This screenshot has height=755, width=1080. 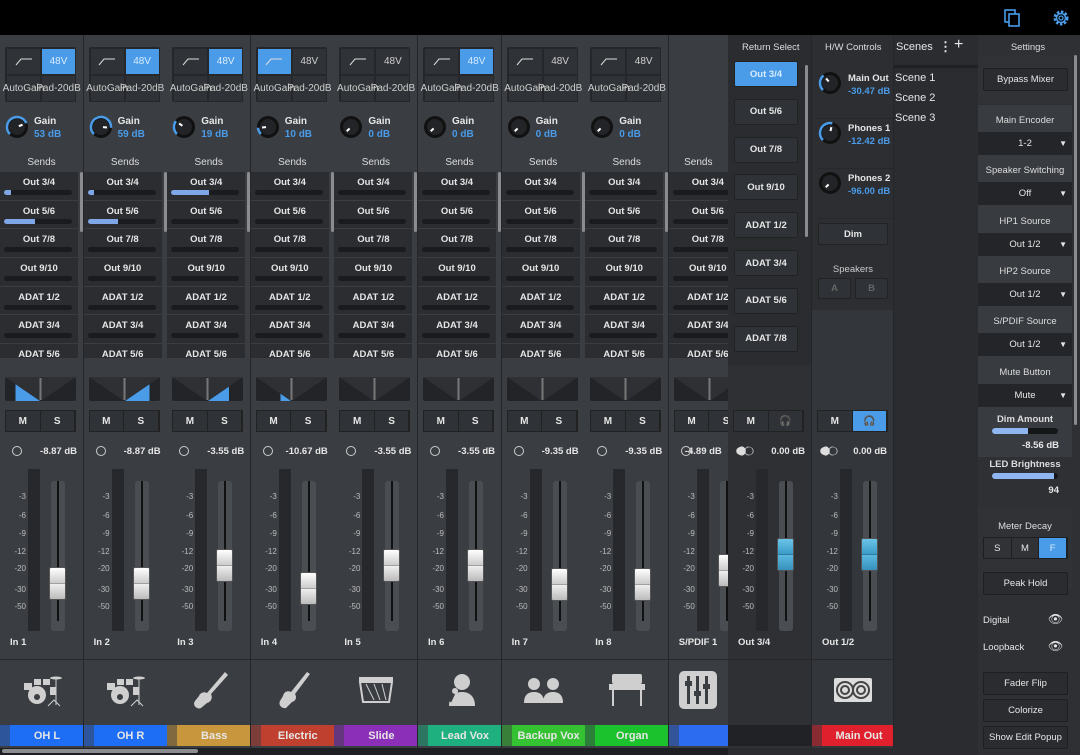 I want to click on spdif-source-dropdown: Out 1/2 ▼, so click(x=1025, y=344).